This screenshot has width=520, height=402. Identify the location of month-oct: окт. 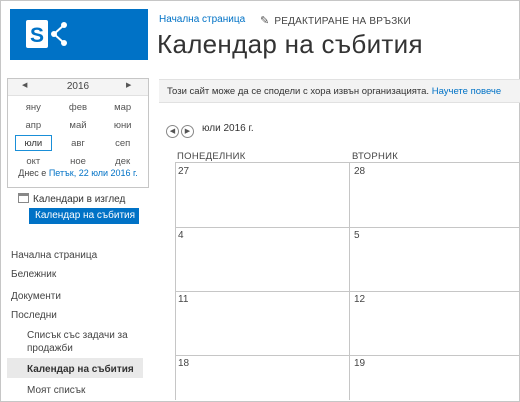
(33, 161).